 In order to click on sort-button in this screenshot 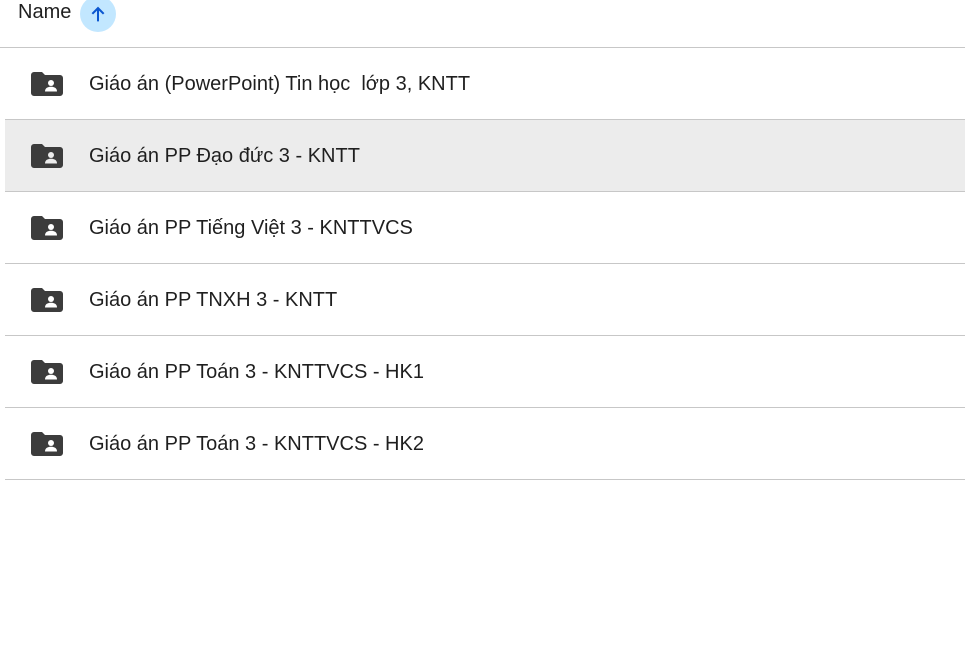, I will do `click(98, 16)`.